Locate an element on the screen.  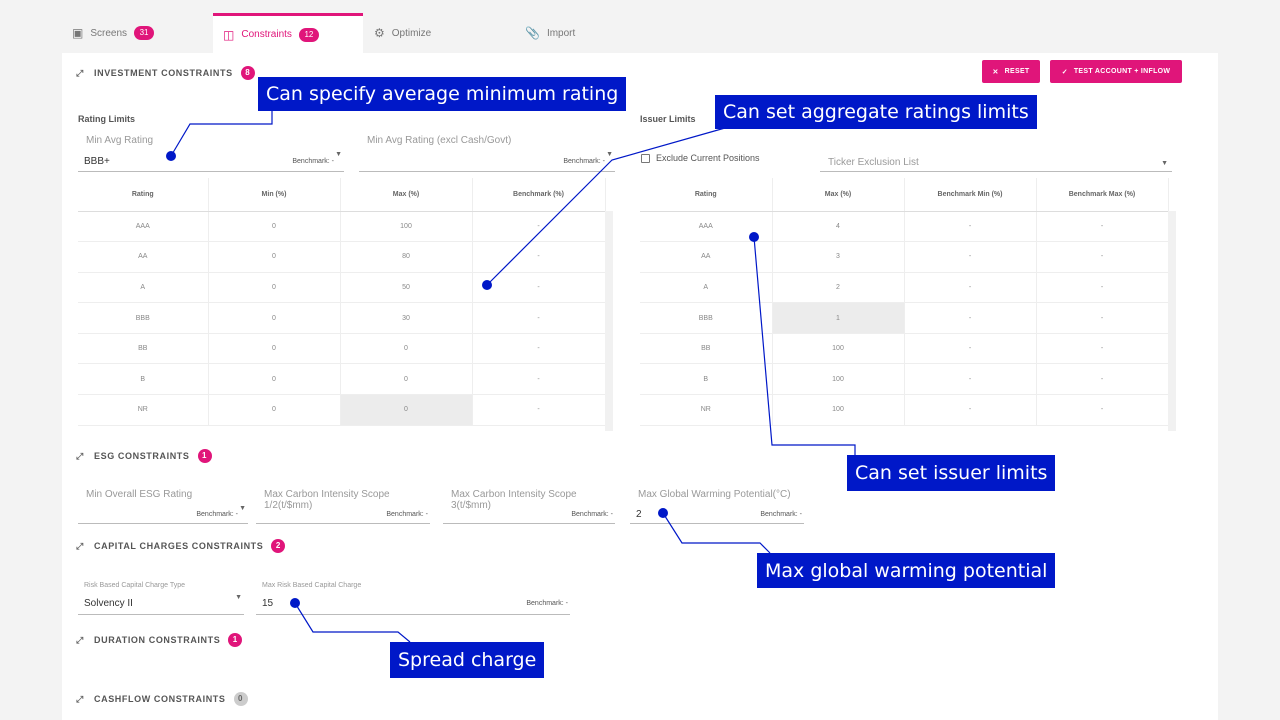
tab-import: 📎 Import is located at coordinates (590, 33).